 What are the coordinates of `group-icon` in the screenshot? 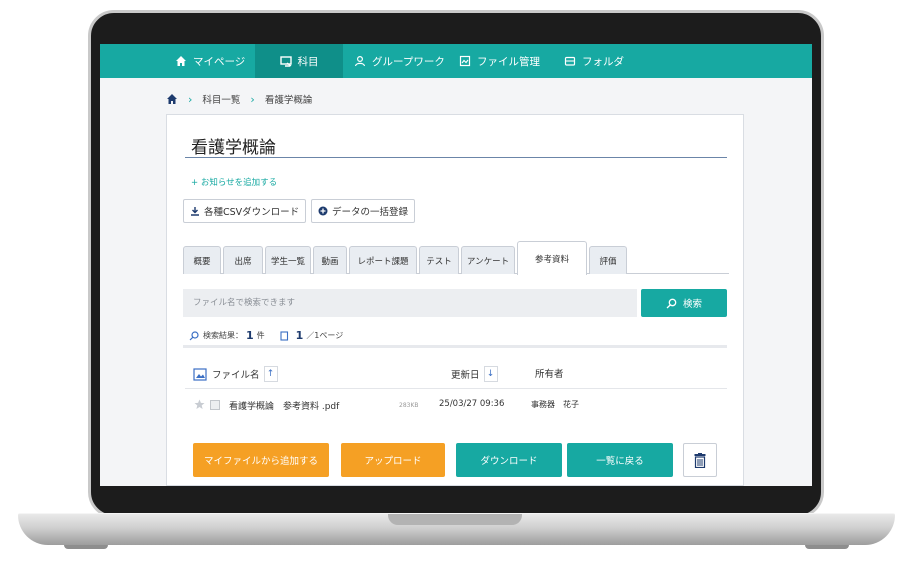 It's located at (360, 61).